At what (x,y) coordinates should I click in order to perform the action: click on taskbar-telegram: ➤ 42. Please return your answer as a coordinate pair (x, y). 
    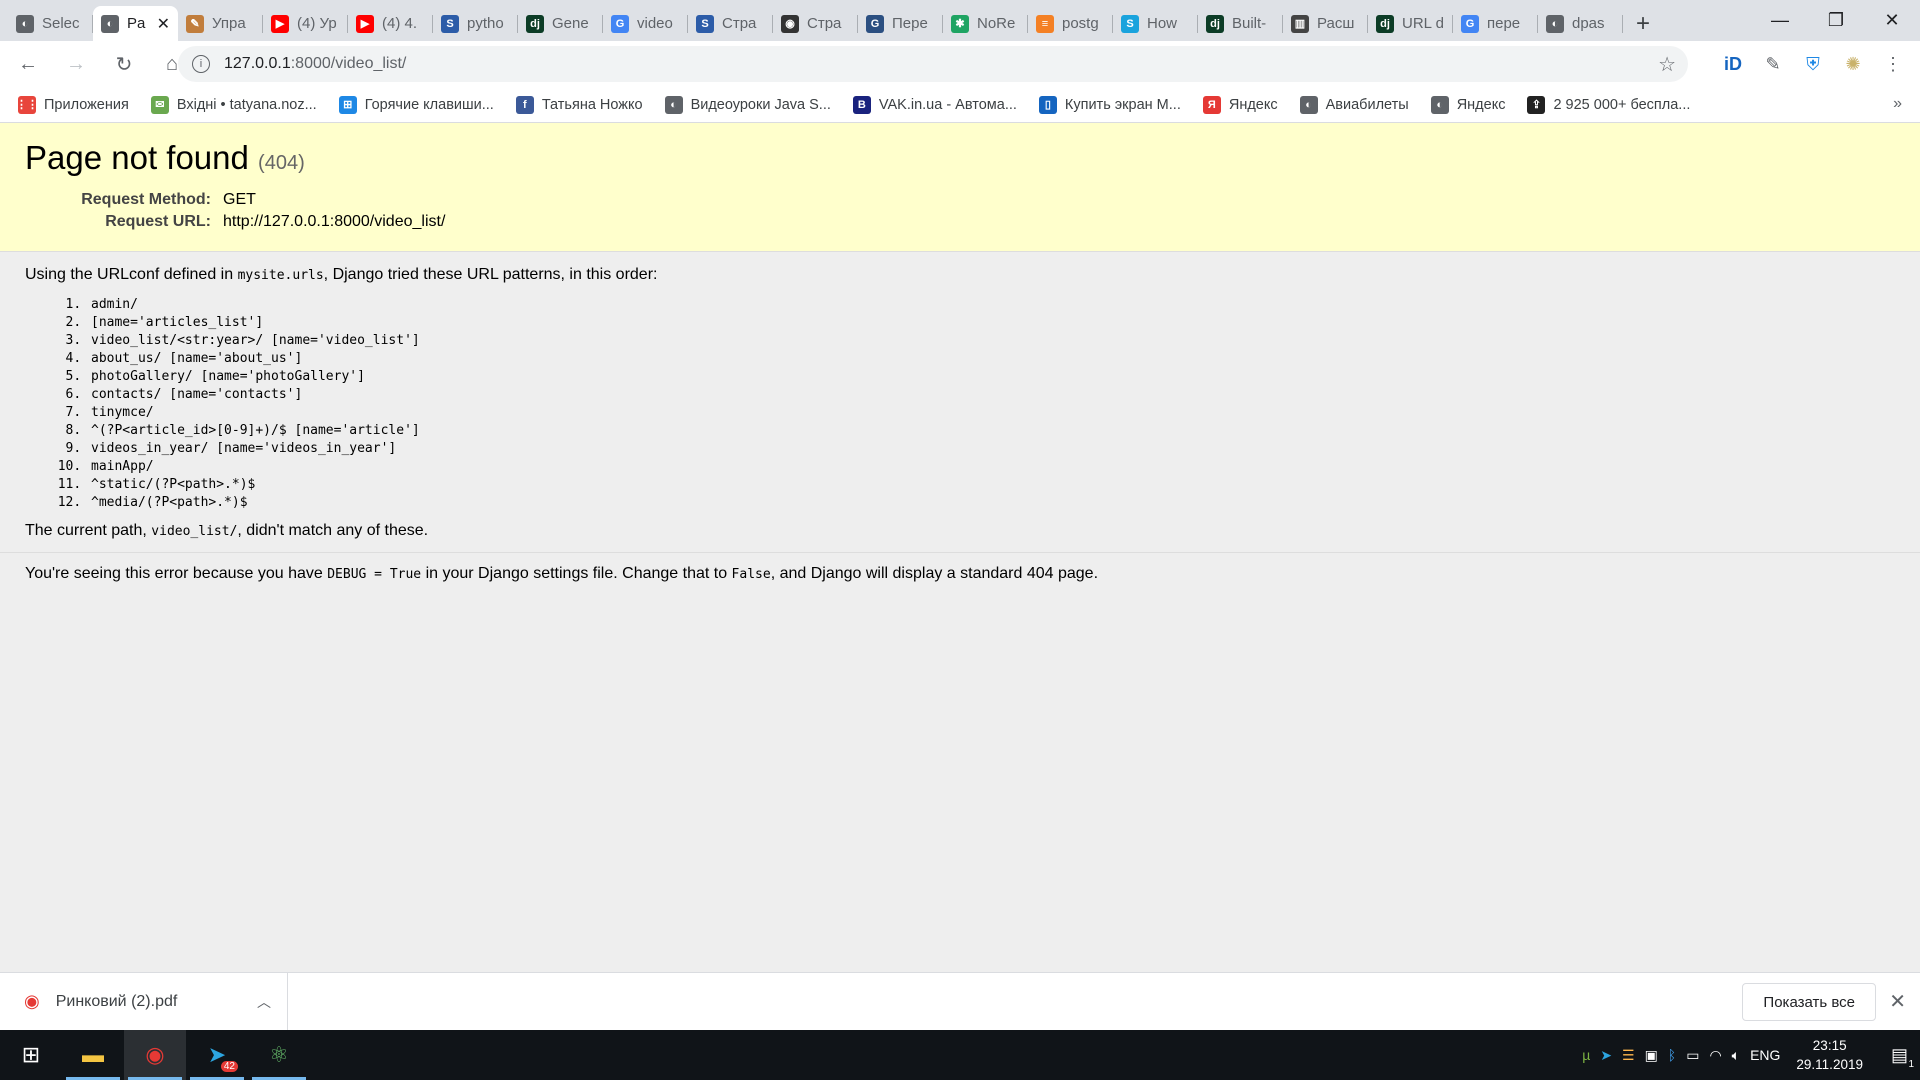
    Looking at the image, I should click on (217, 1055).